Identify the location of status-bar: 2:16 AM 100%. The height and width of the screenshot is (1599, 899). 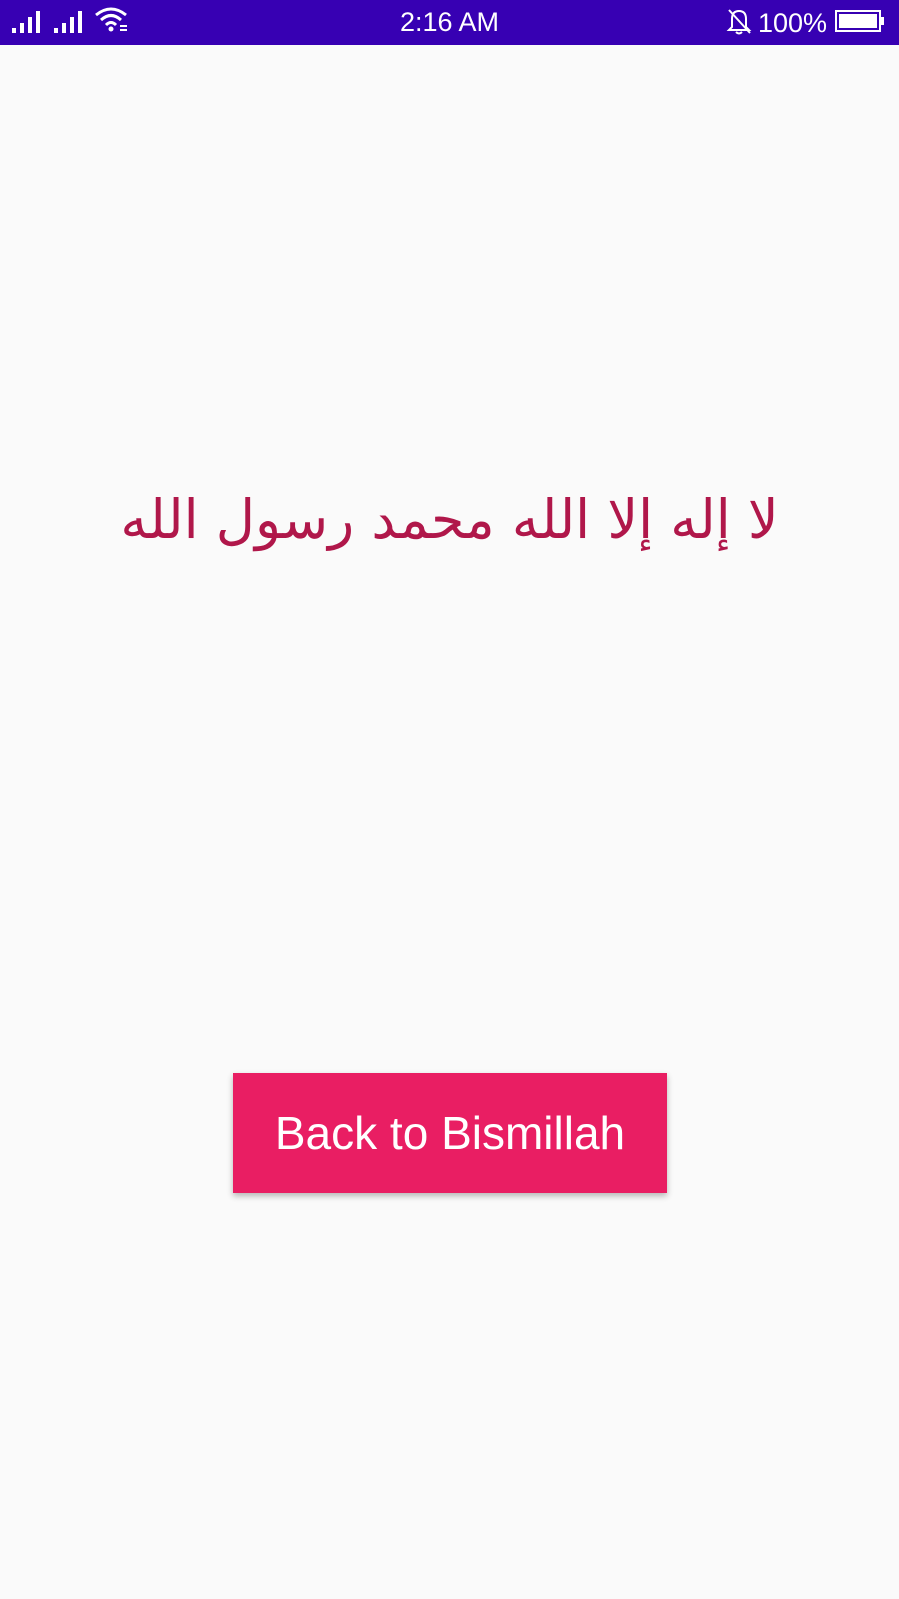
(449, 22).